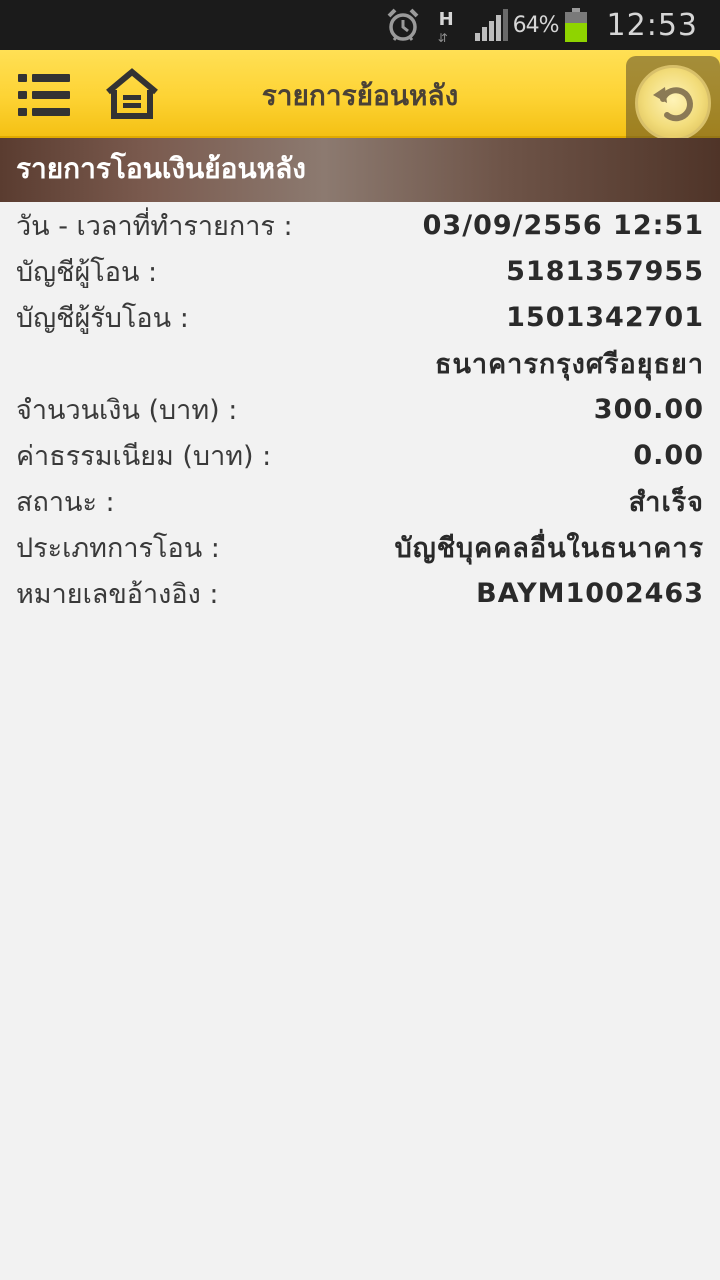  Describe the element at coordinates (442, 38) in the screenshot. I see `data-arrows-icon: ⇵` at that location.